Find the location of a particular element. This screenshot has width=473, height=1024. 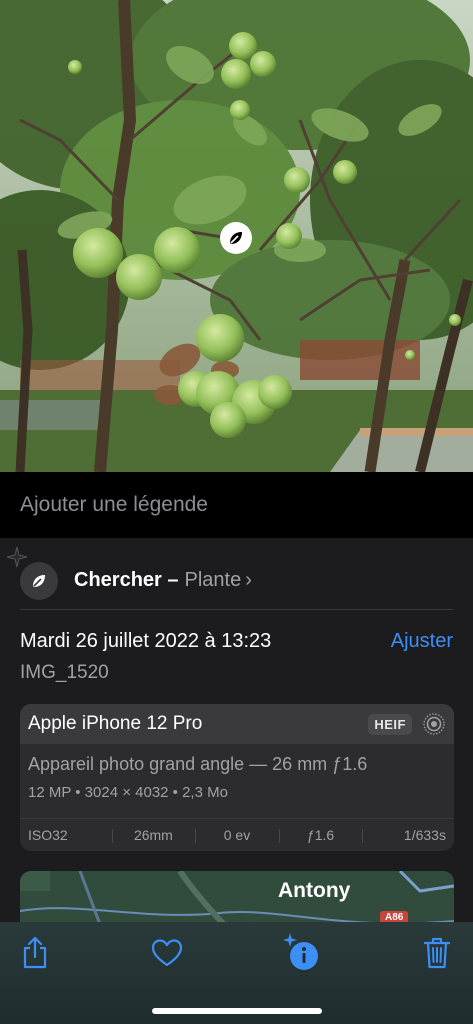

caption-input is located at coordinates (236, 505).